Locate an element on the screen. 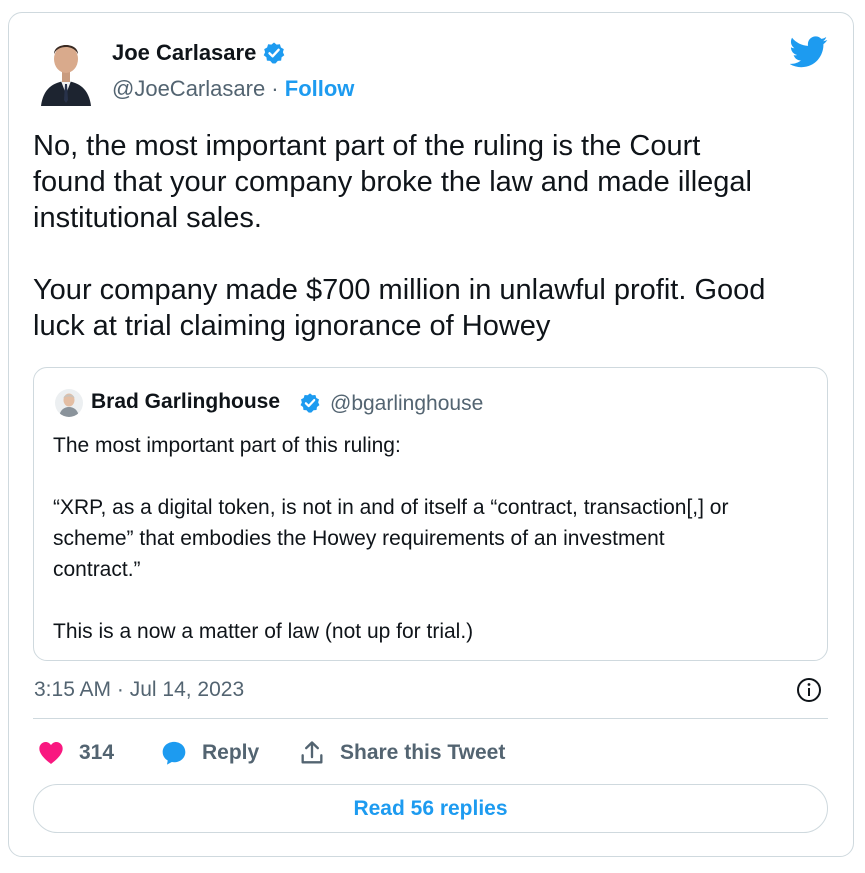  read-replies-button: Read 56 replies is located at coordinates (430, 808).